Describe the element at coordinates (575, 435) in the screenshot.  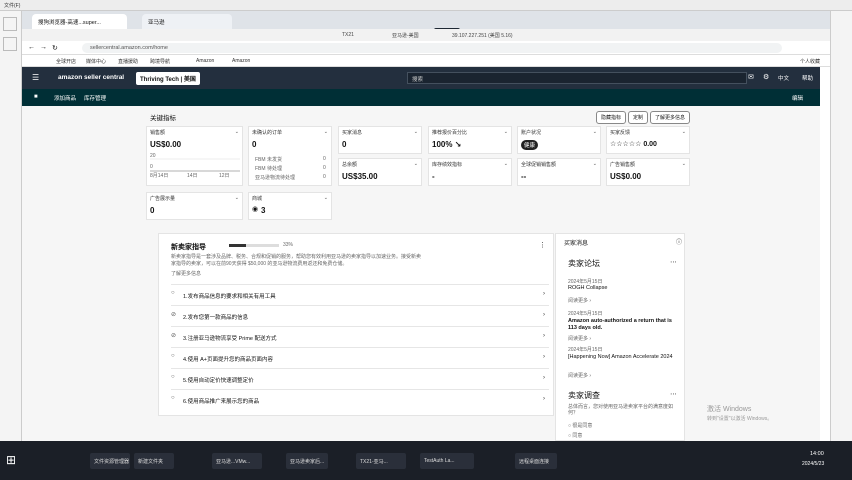
I see `survey-radio: ○ 同意` at that location.